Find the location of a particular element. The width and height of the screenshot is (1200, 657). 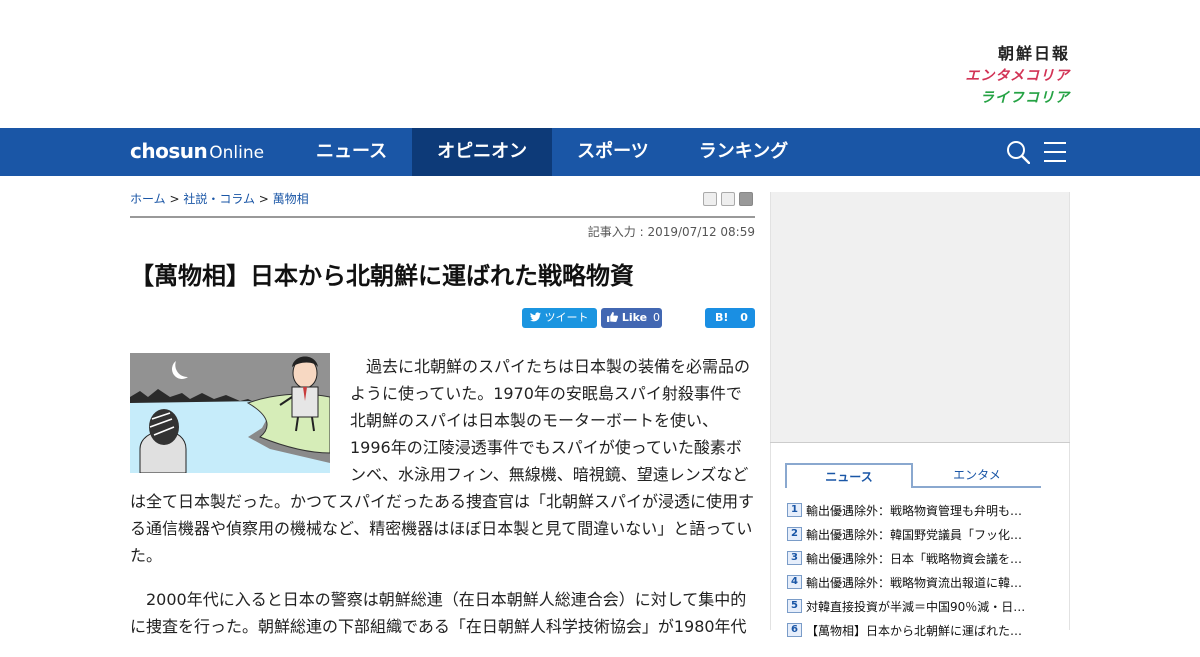

chosun-online-logo: chosun Online is located at coordinates (197, 152).